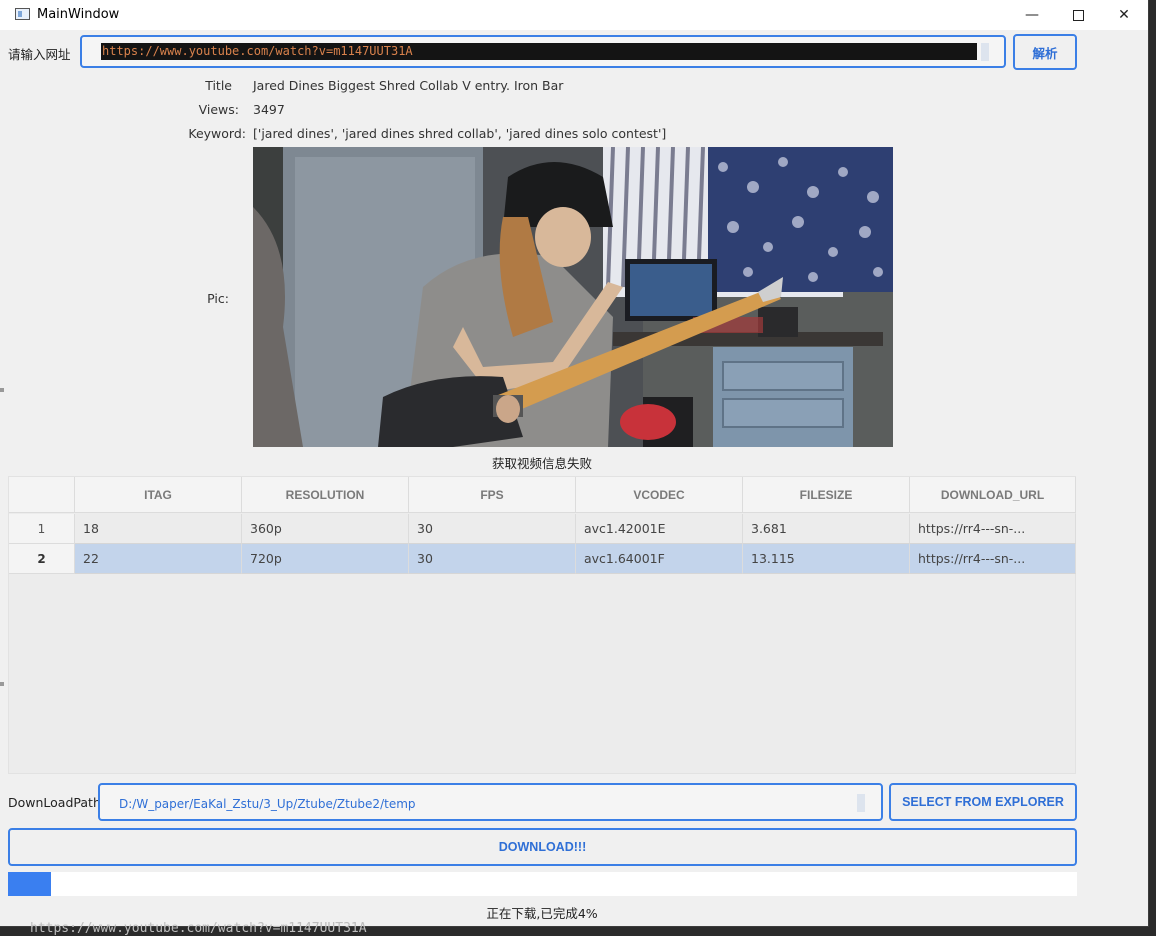 The image size is (1156, 936). Describe the element at coordinates (542, 884) in the screenshot. I see `download-progress-bar` at that location.